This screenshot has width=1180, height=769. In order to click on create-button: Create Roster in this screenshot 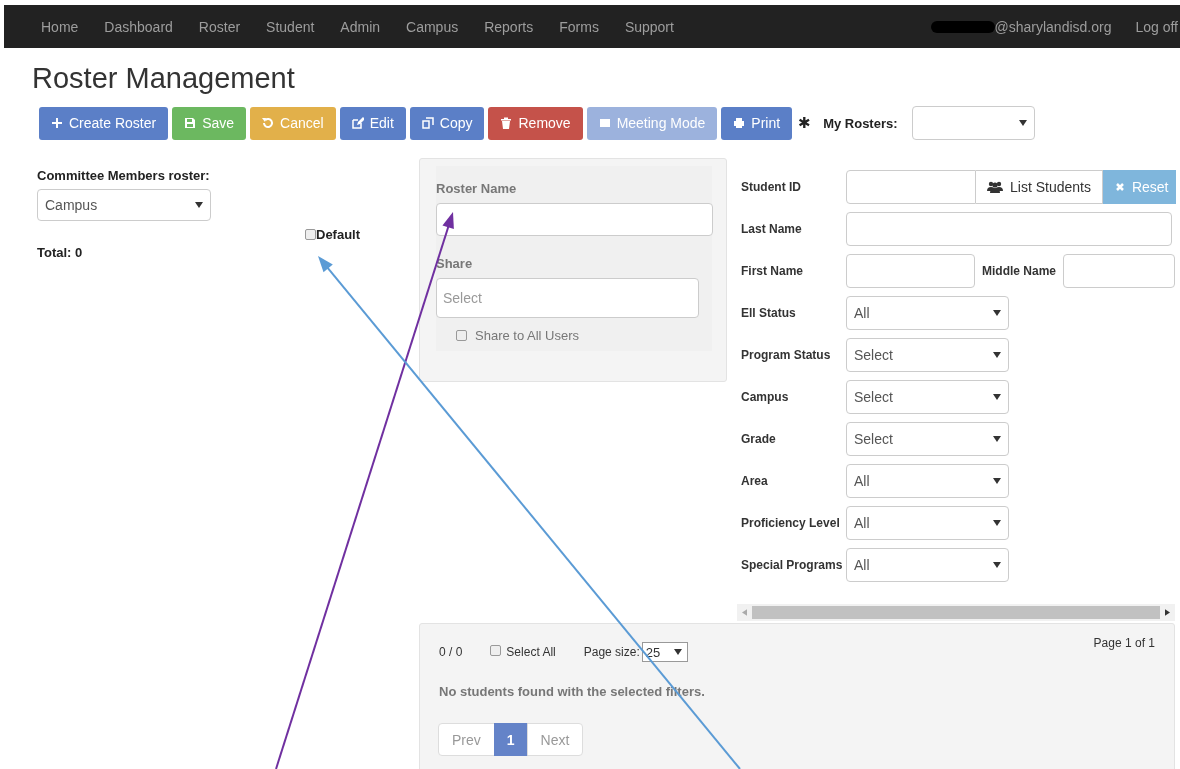, I will do `click(104, 123)`.